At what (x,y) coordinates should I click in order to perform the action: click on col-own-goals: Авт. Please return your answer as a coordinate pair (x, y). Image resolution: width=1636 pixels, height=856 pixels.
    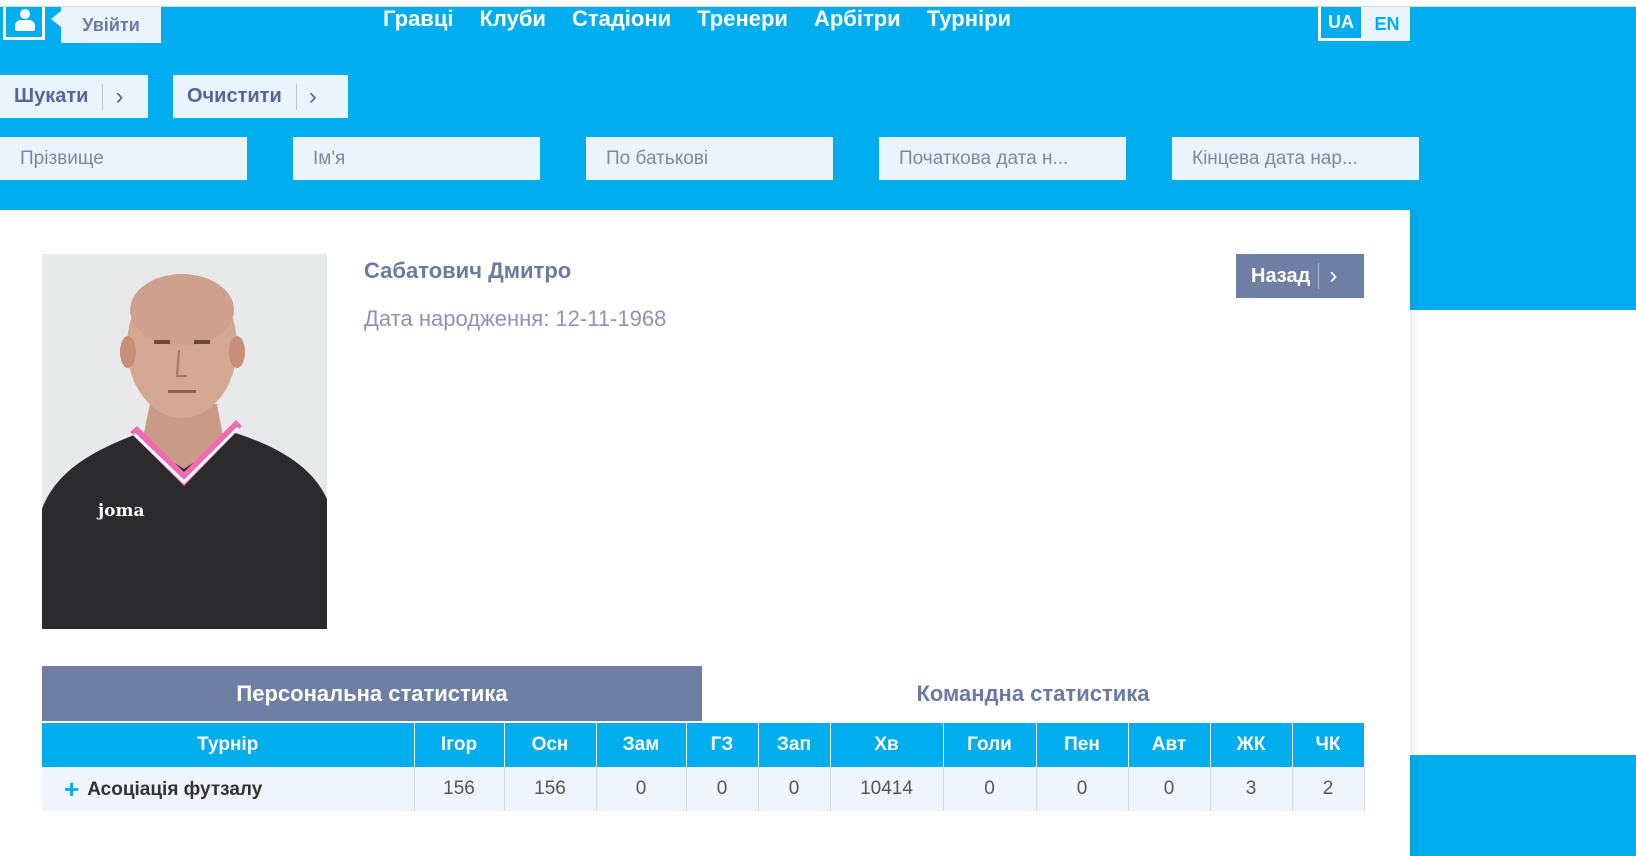
    Looking at the image, I should click on (1169, 745).